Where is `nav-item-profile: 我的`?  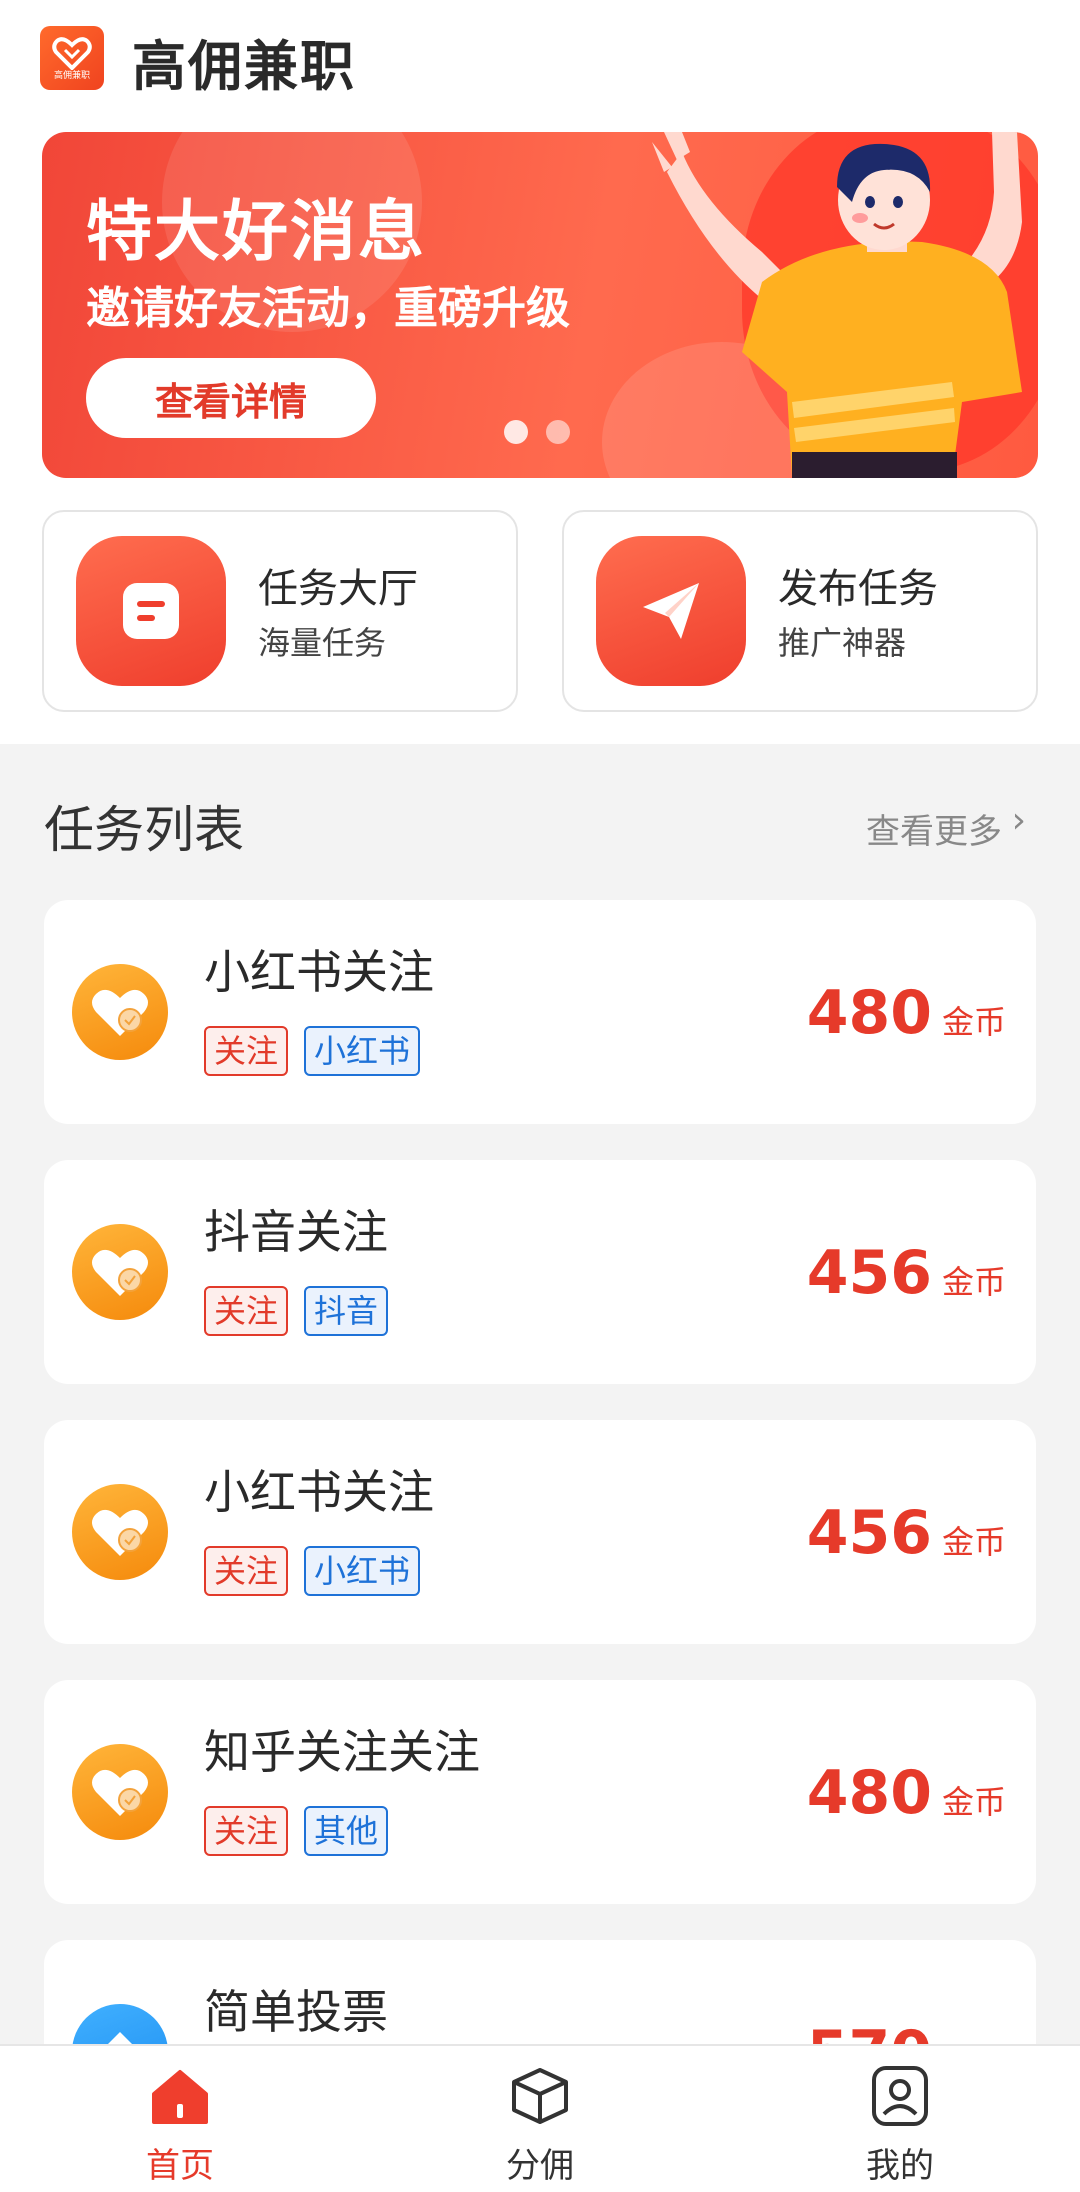 nav-item-profile: 我的 is located at coordinates (900, 2119).